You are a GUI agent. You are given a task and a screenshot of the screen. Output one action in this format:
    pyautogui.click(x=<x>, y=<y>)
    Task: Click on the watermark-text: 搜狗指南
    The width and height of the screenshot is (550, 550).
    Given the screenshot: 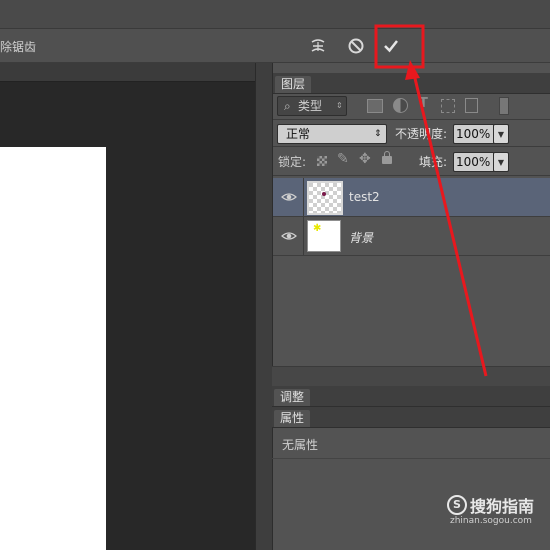 What is the action you would take?
    pyautogui.click(x=502, y=506)
    